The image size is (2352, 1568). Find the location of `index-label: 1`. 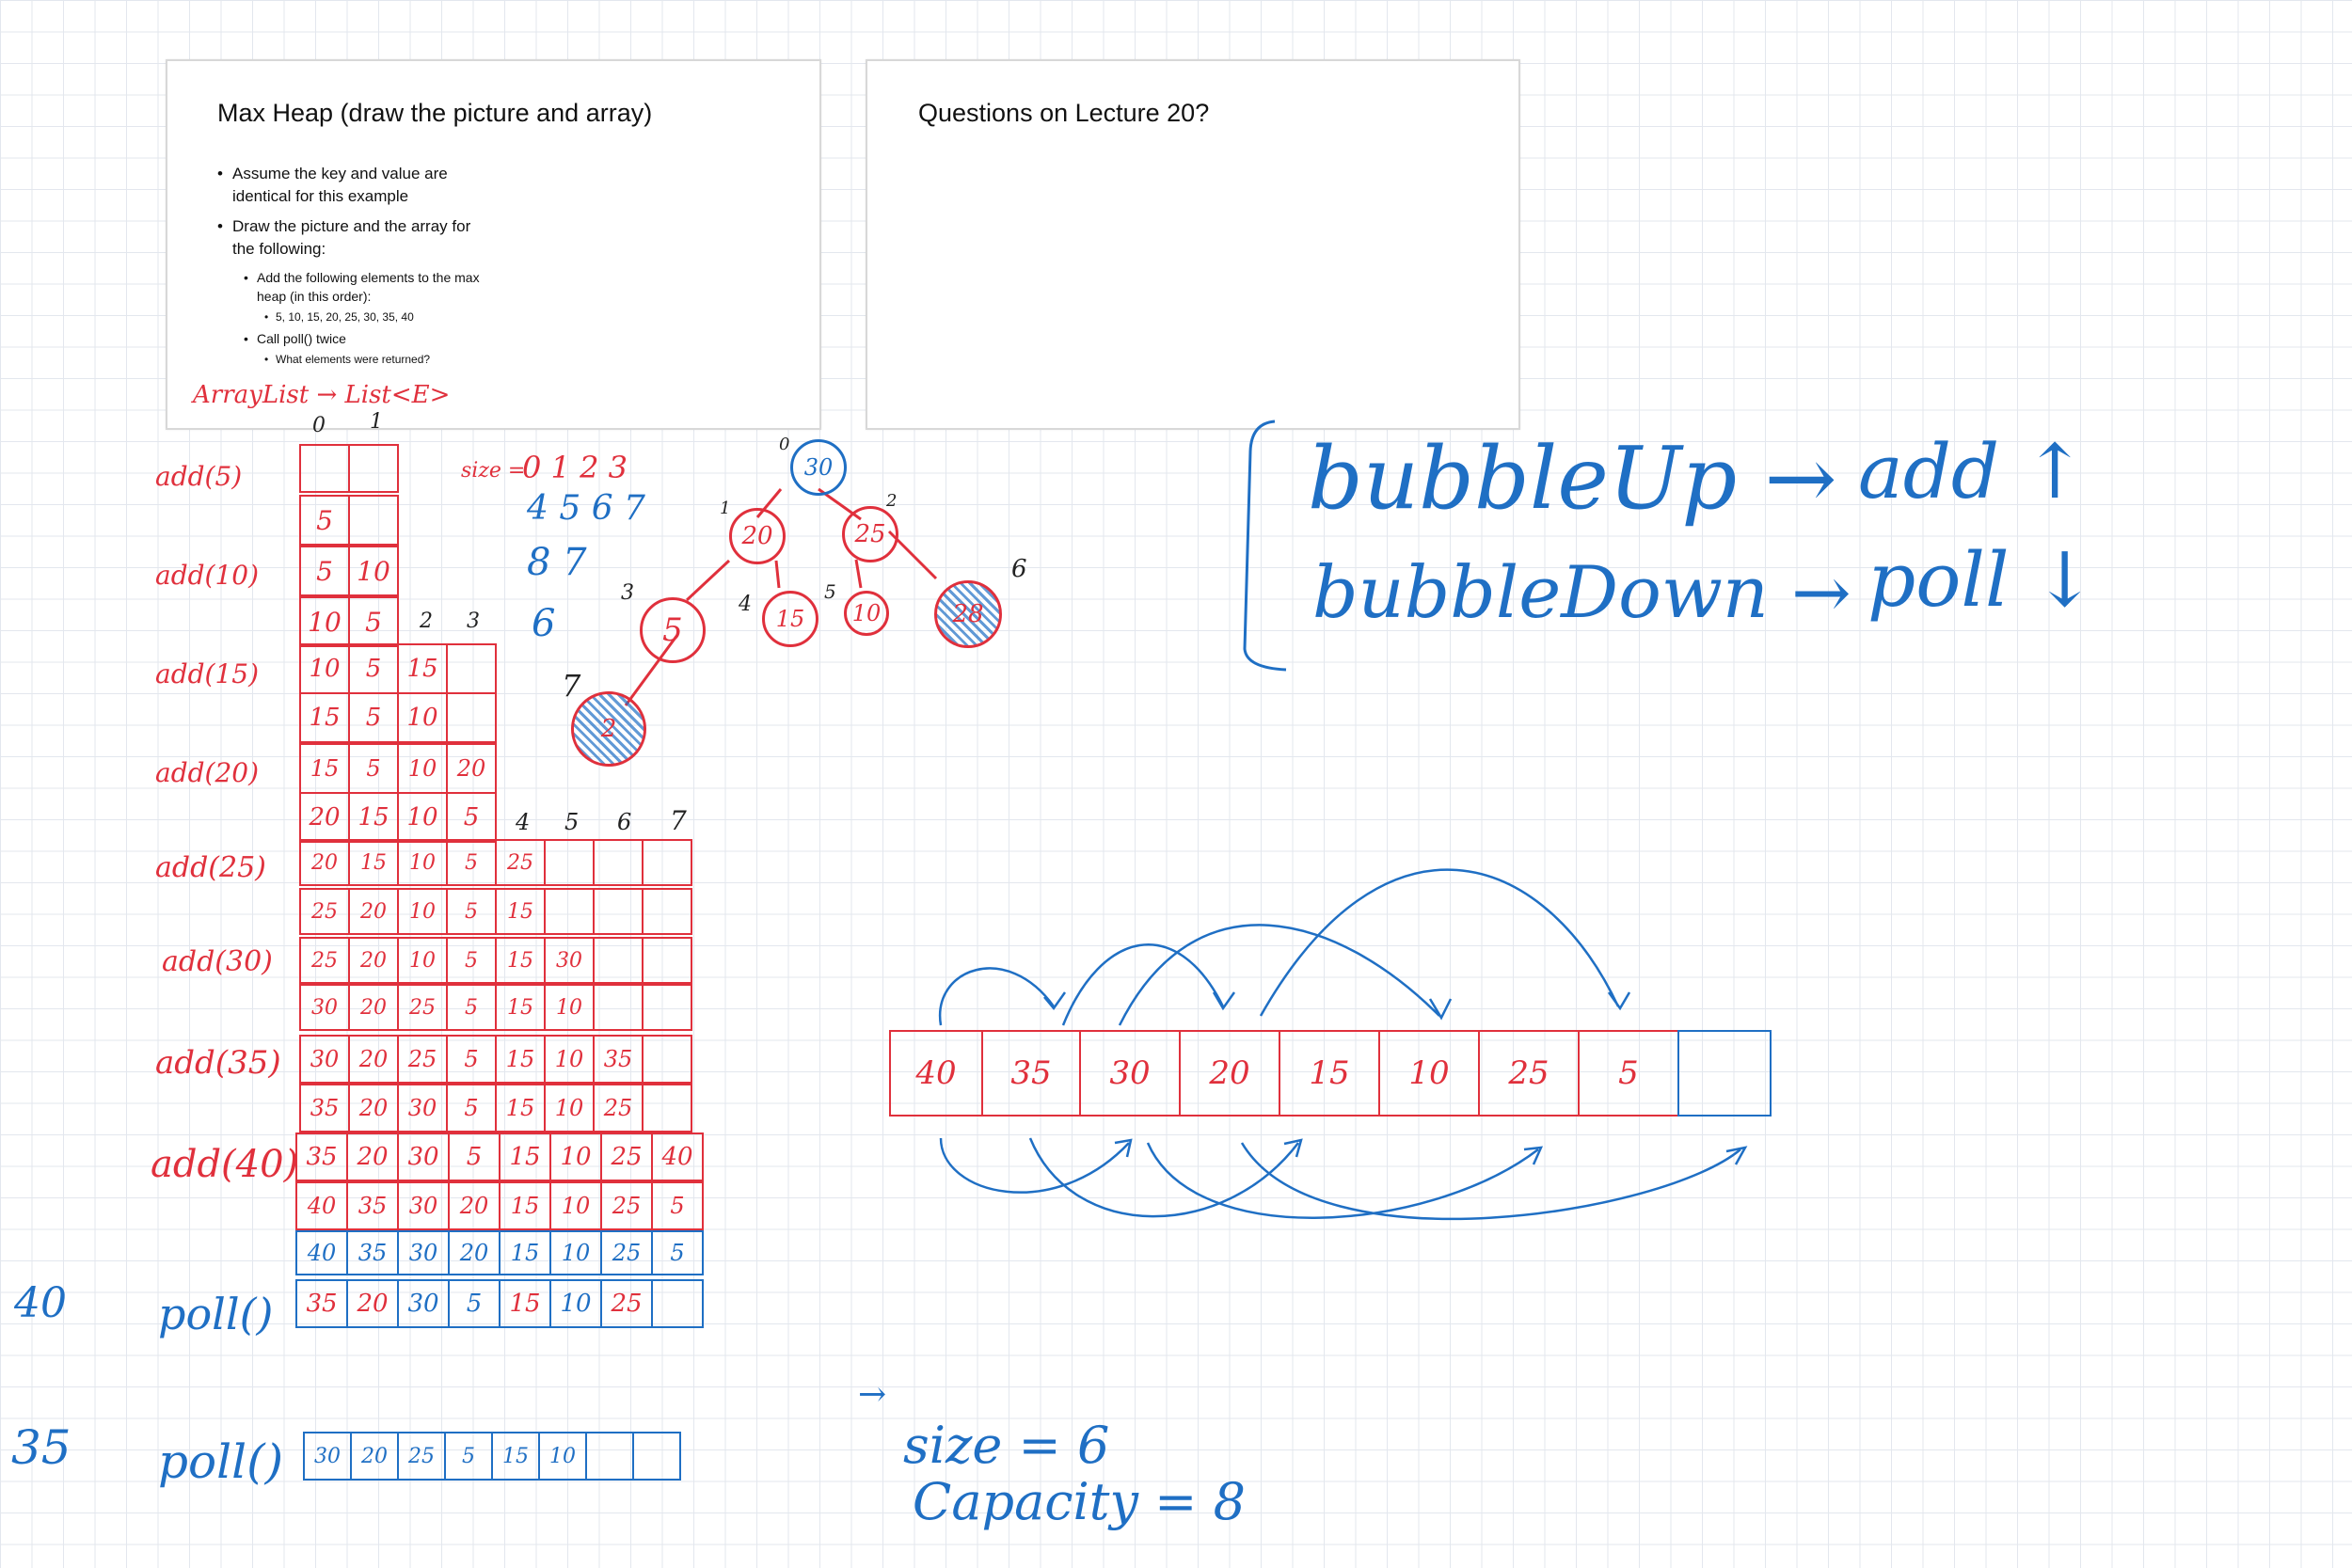

index-label: 1 is located at coordinates (376, 422).